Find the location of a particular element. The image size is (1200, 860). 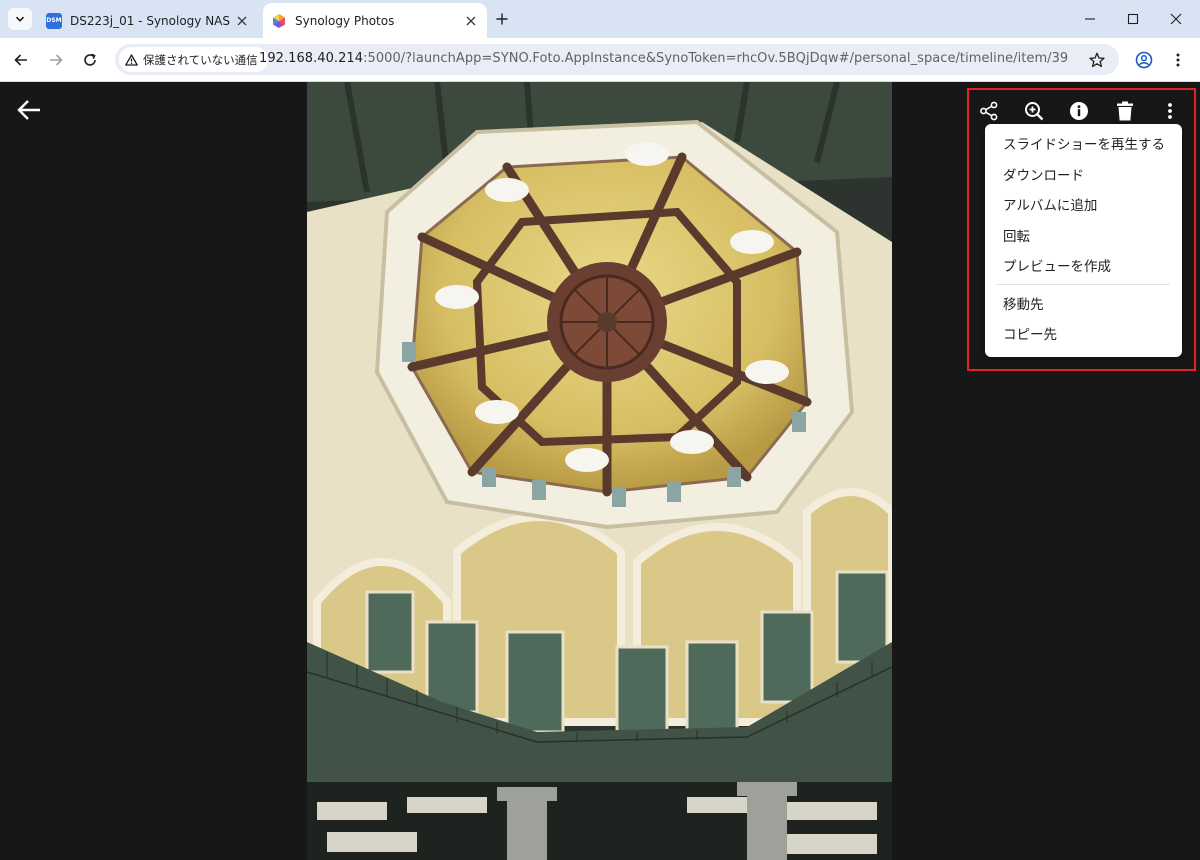

close-window-button is located at coordinates (1176, 19).